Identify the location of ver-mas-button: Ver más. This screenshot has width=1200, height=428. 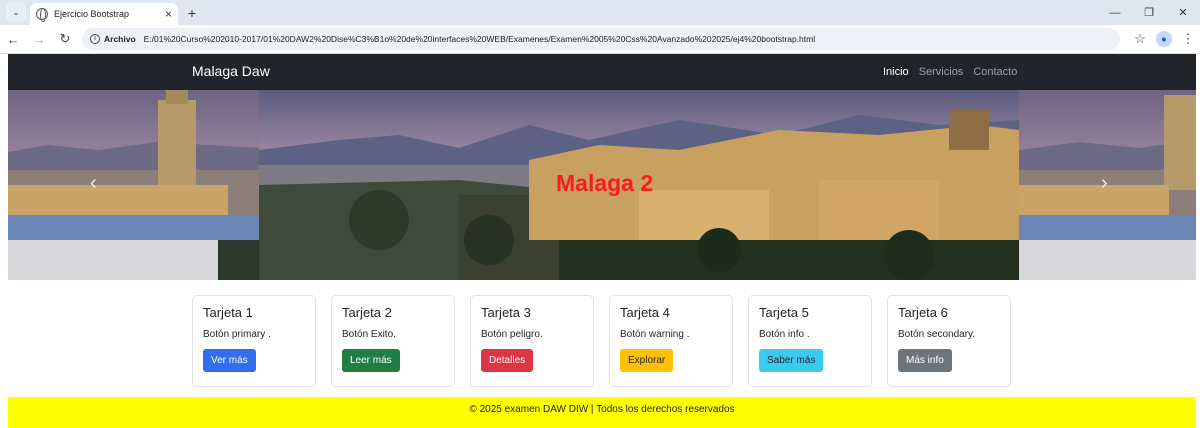
(229, 360).